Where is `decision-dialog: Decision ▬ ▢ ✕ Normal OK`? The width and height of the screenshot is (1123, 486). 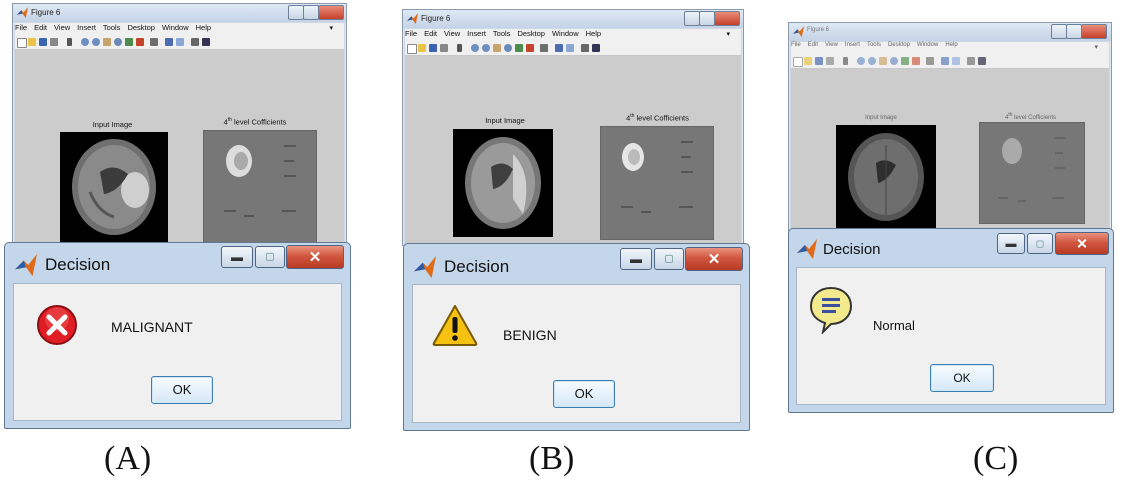 decision-dialog: Decision ▬ ▢ ✕ Normal OK is located at coordinates (951, 320).